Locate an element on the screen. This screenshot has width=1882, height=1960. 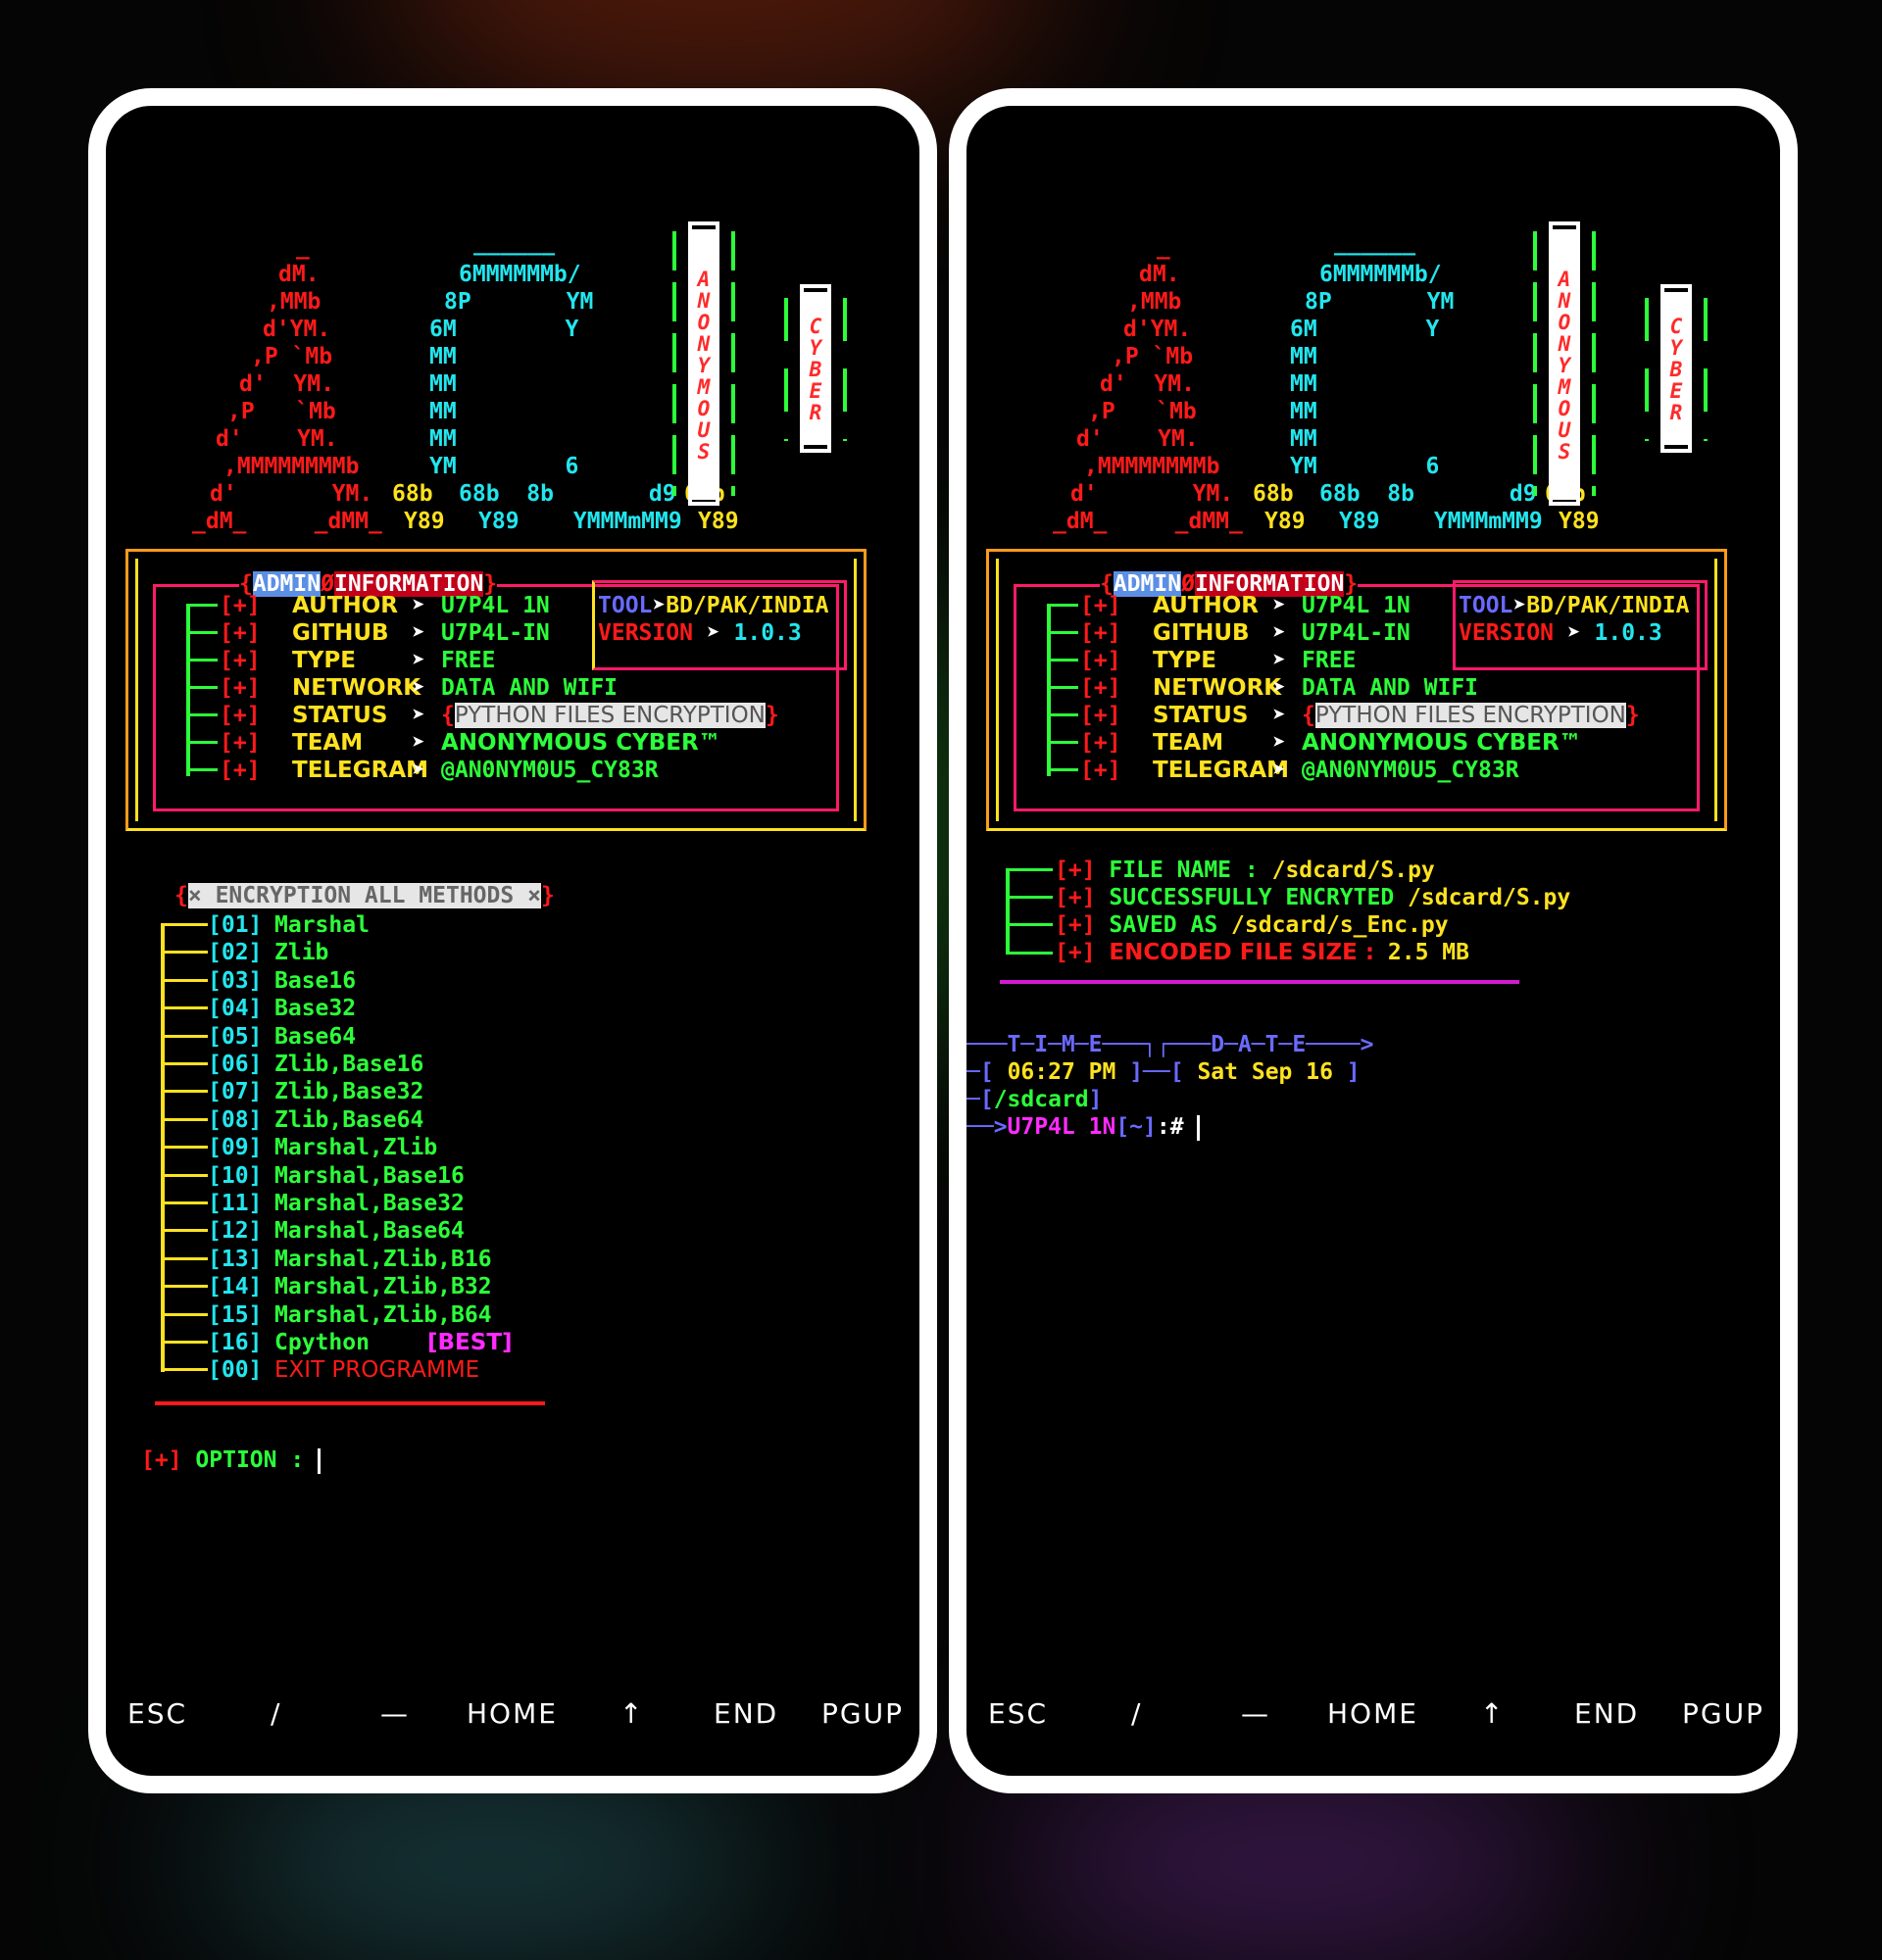
menu-item-number: [13] is located at coordinates (236, 1259).